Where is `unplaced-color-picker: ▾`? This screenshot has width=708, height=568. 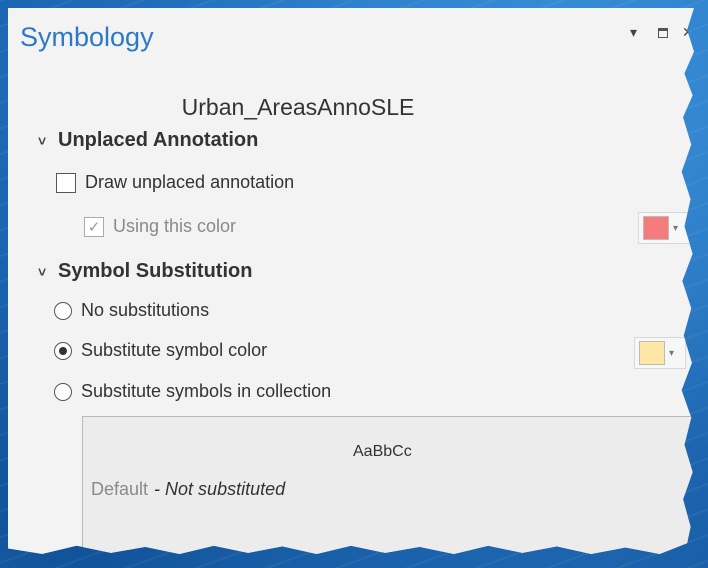 unplaced-color-picker: ▾ is located at coordinates (664, 228).